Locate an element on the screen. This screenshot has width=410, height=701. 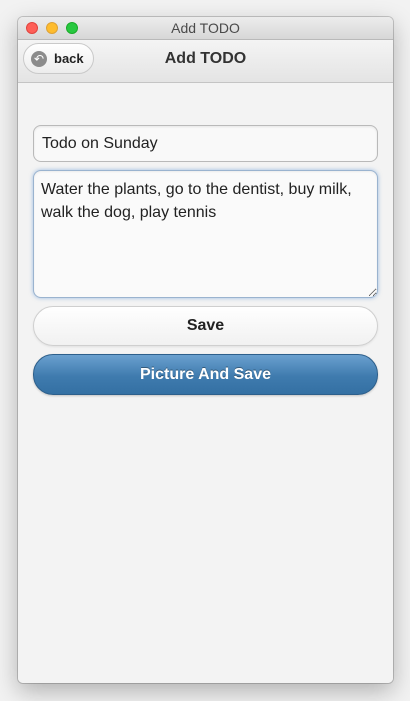
navigation-bar: ↶ back Add TODO is located at coordinates (205, 61).